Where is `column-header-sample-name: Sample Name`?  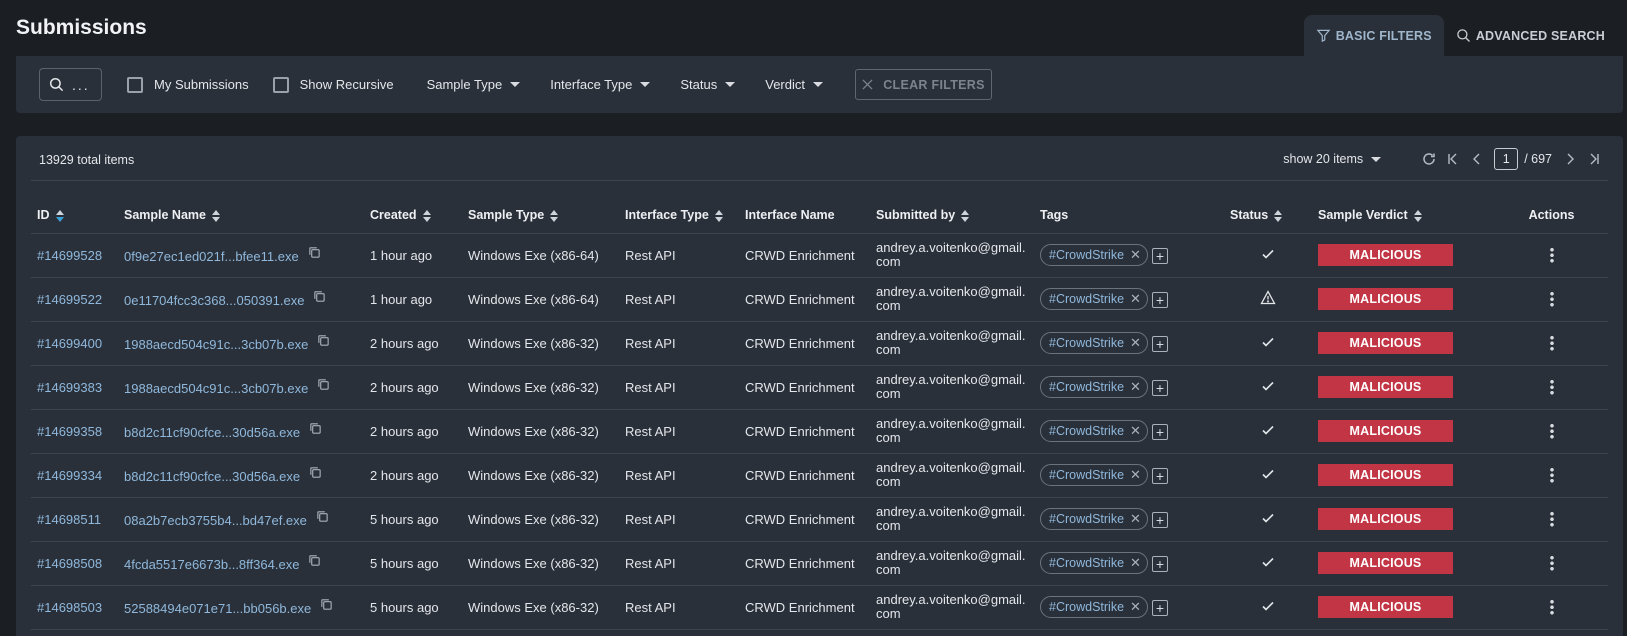
column-header-sample-name: Sample Name is located at coordinates (241, 216).